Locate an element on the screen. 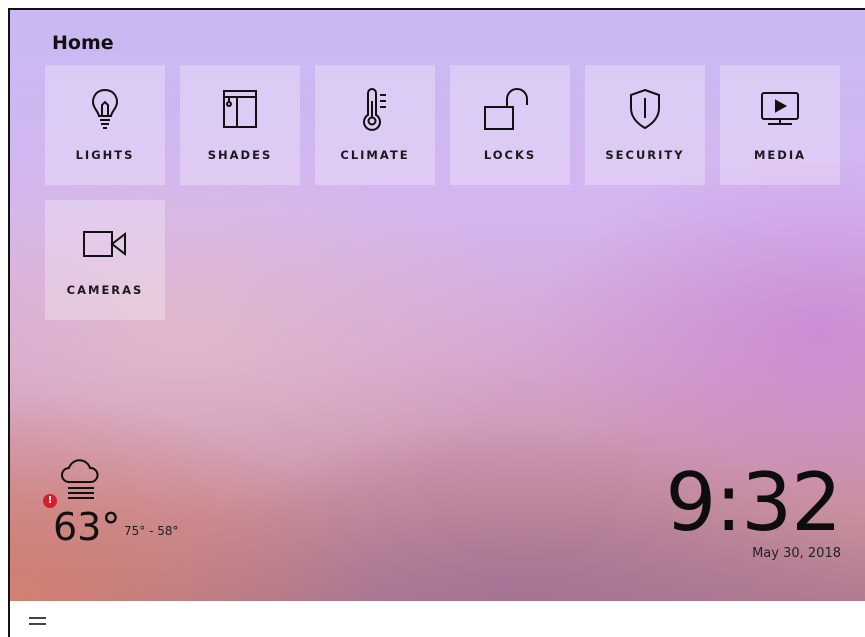  tile-security: SECURITY is located at coordinates (645, 125).